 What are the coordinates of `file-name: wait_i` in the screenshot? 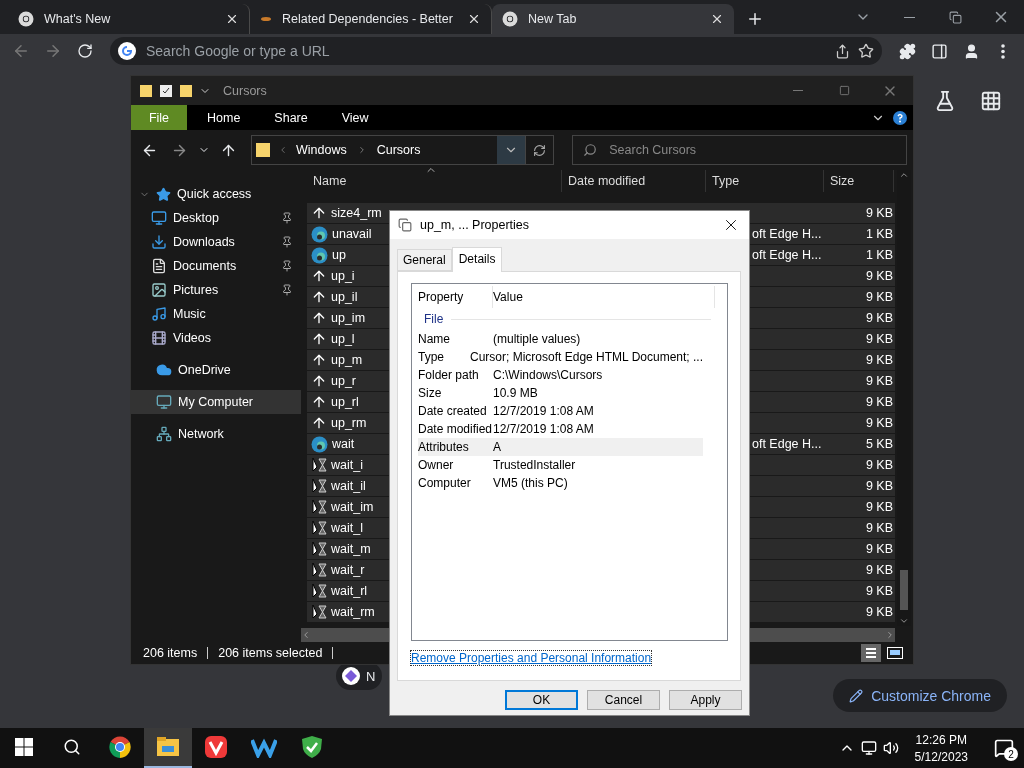 It's located at (347, 465).